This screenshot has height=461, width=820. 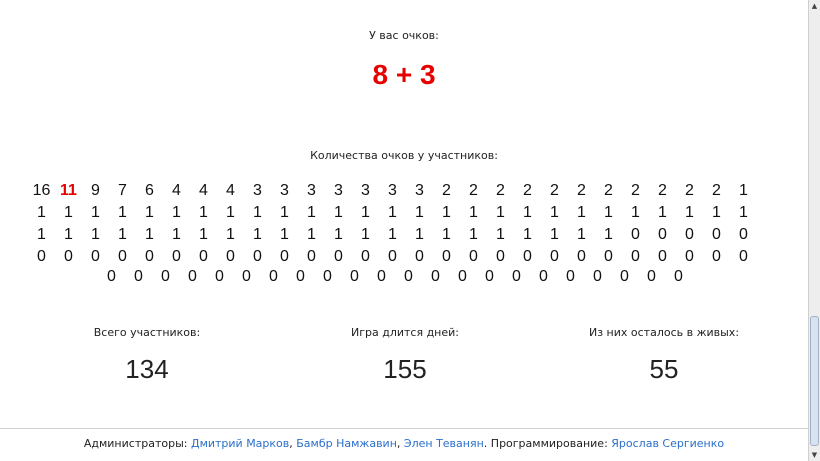 What do you see at coordinates (346, 443) in the screenshot?
I see `admin-link-2: Бамбр Намжавин` at bounding box center [346, 443].